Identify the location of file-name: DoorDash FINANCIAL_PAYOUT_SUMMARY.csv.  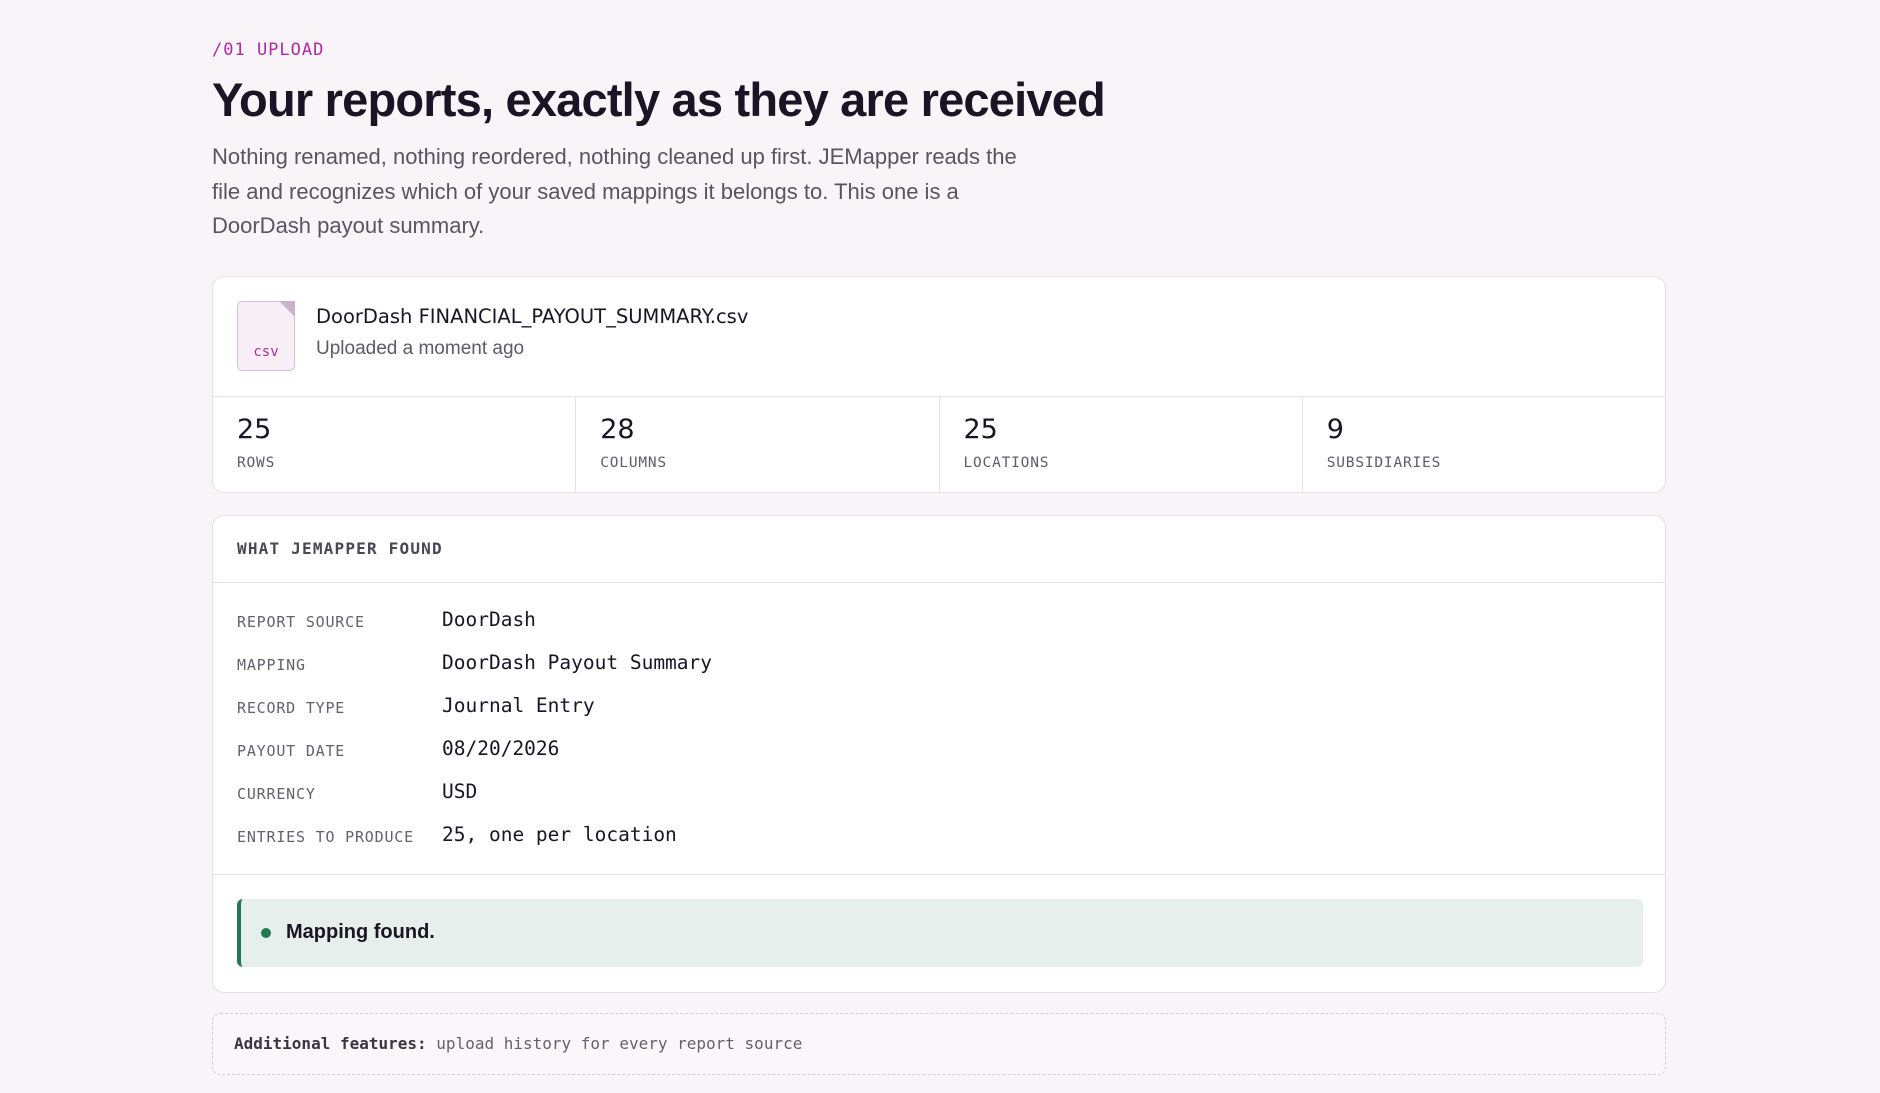
(532, 316).